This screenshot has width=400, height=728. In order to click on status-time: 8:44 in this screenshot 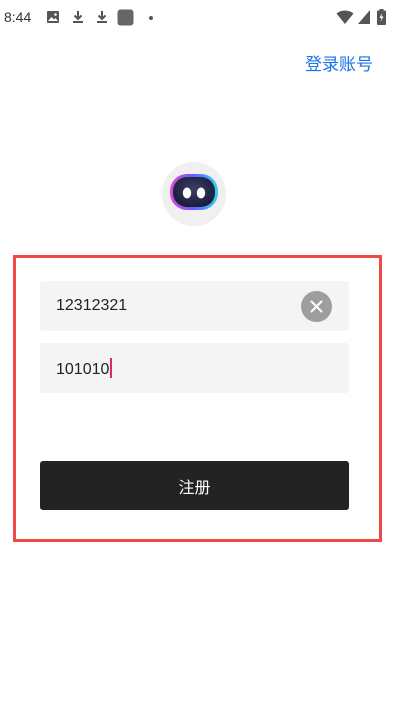, I will do `click(18, 17)`.